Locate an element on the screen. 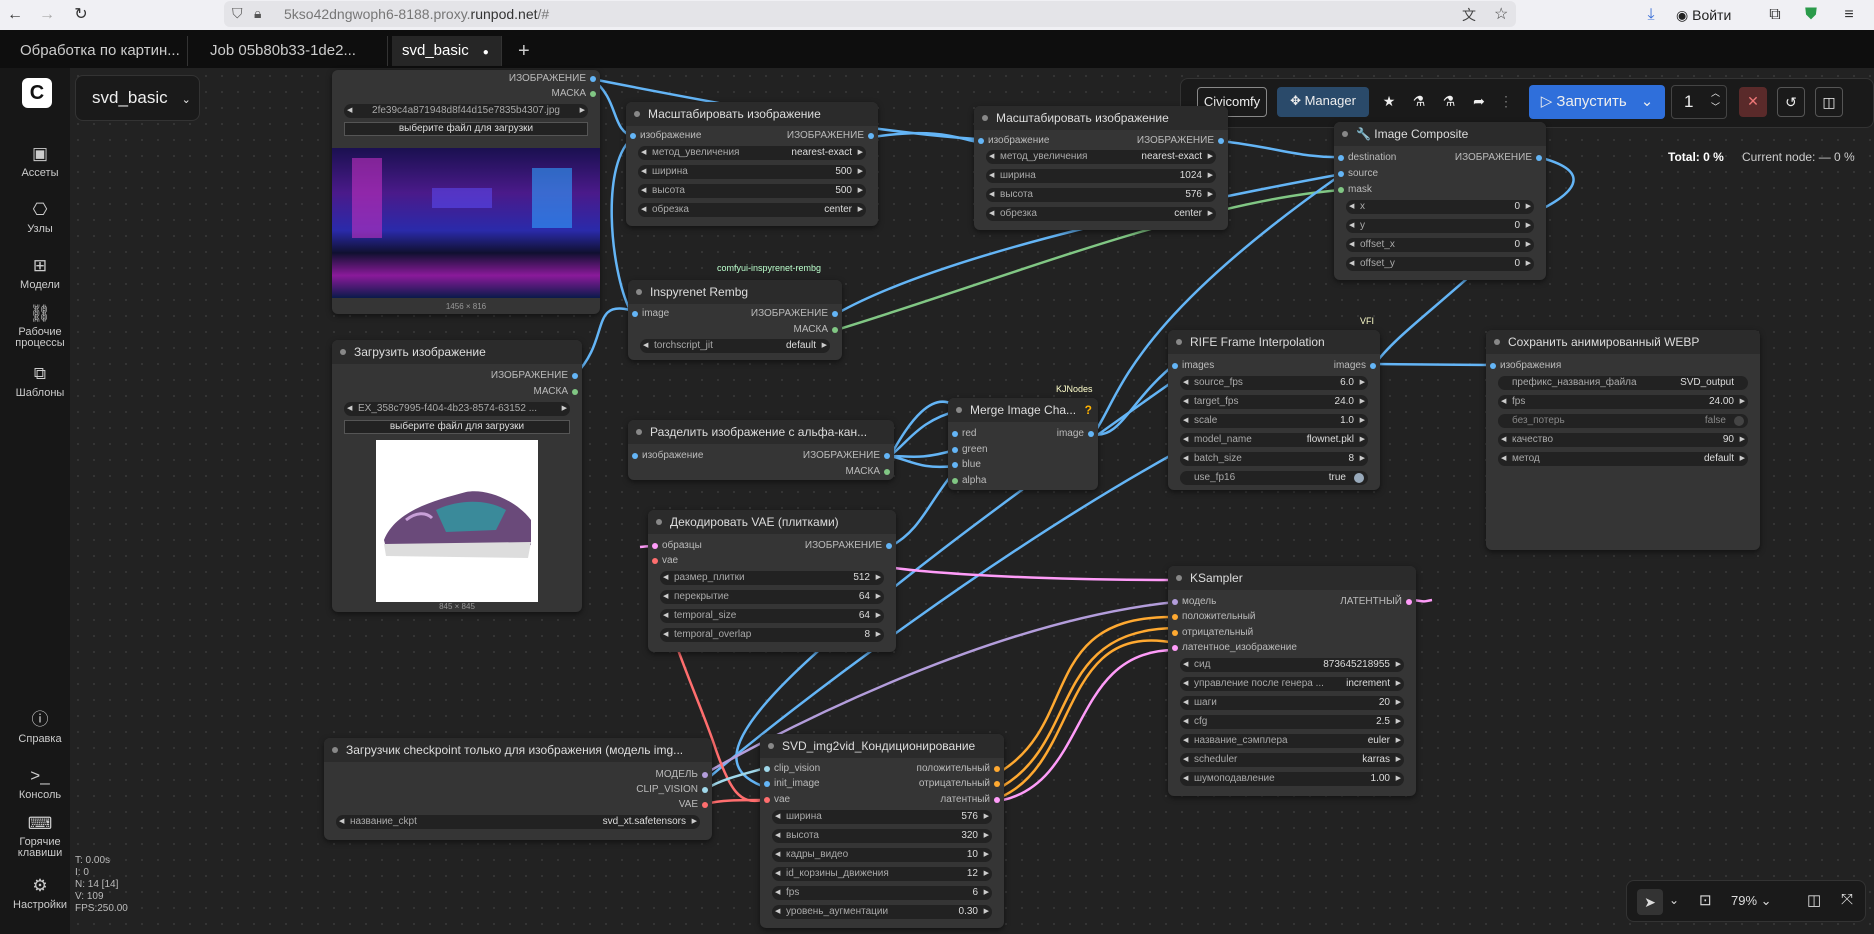 This screenshot has height=934, width=1874. input-init-image: init_image is located at coordinates (790, 783).